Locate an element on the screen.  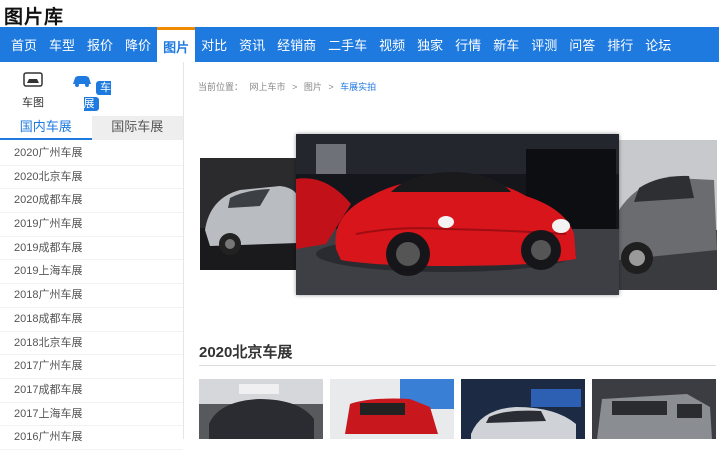
breadcrumb-label: 当前位置： is located at coordinates (221, 87).